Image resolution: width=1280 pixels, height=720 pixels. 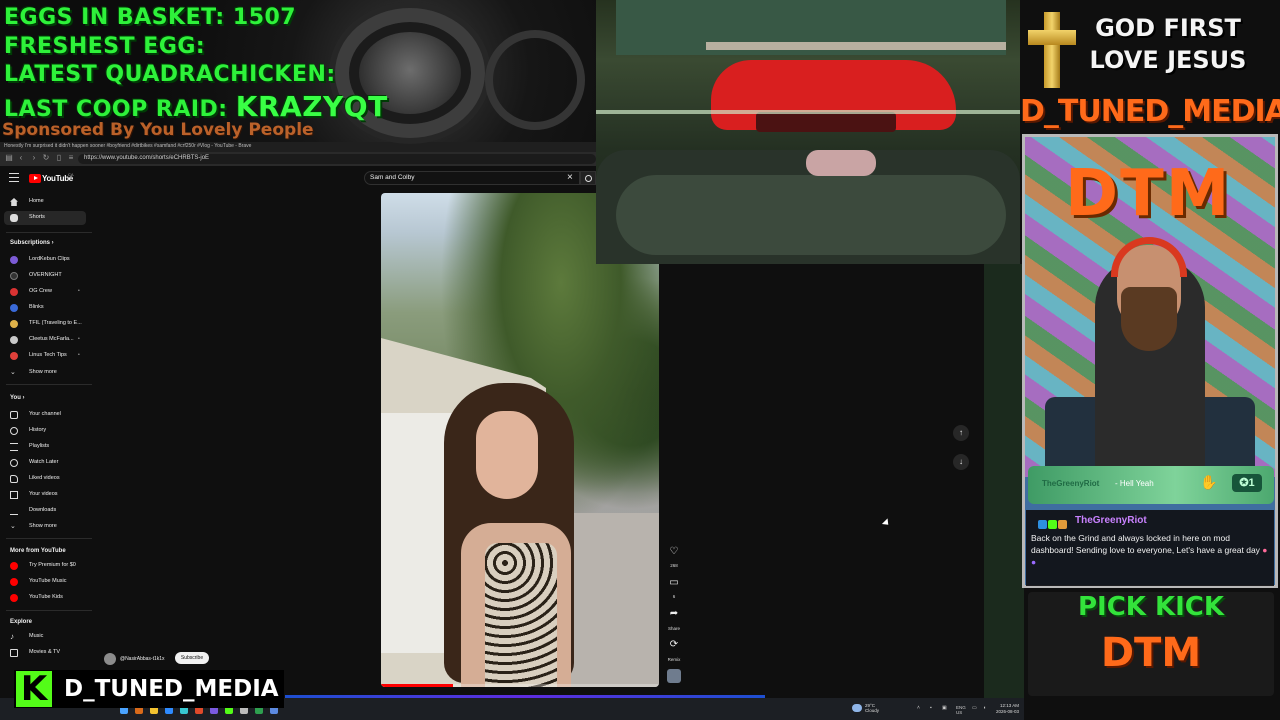 What do you see at coordinates (1150, 111) in the screenshot?
I see `brand-title: D_TUNED_MEDIA` at bounding box center [1150, 111].